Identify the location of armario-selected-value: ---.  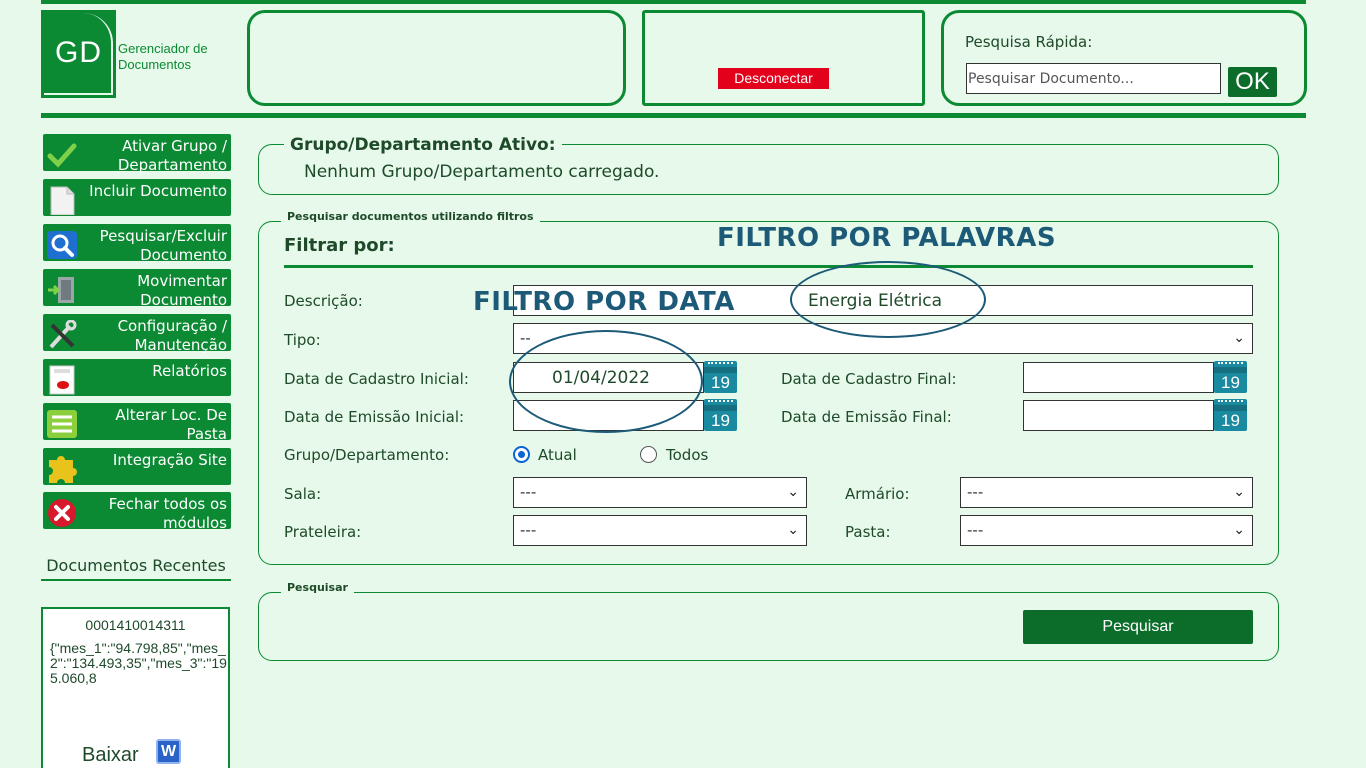
(975, 492).